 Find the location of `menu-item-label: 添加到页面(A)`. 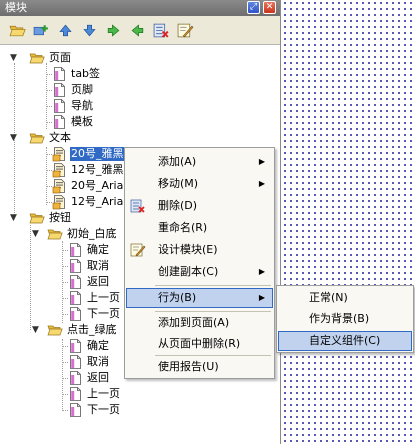

menu-item-label: 添加到页面(A) is located at coordinates (194, 322).